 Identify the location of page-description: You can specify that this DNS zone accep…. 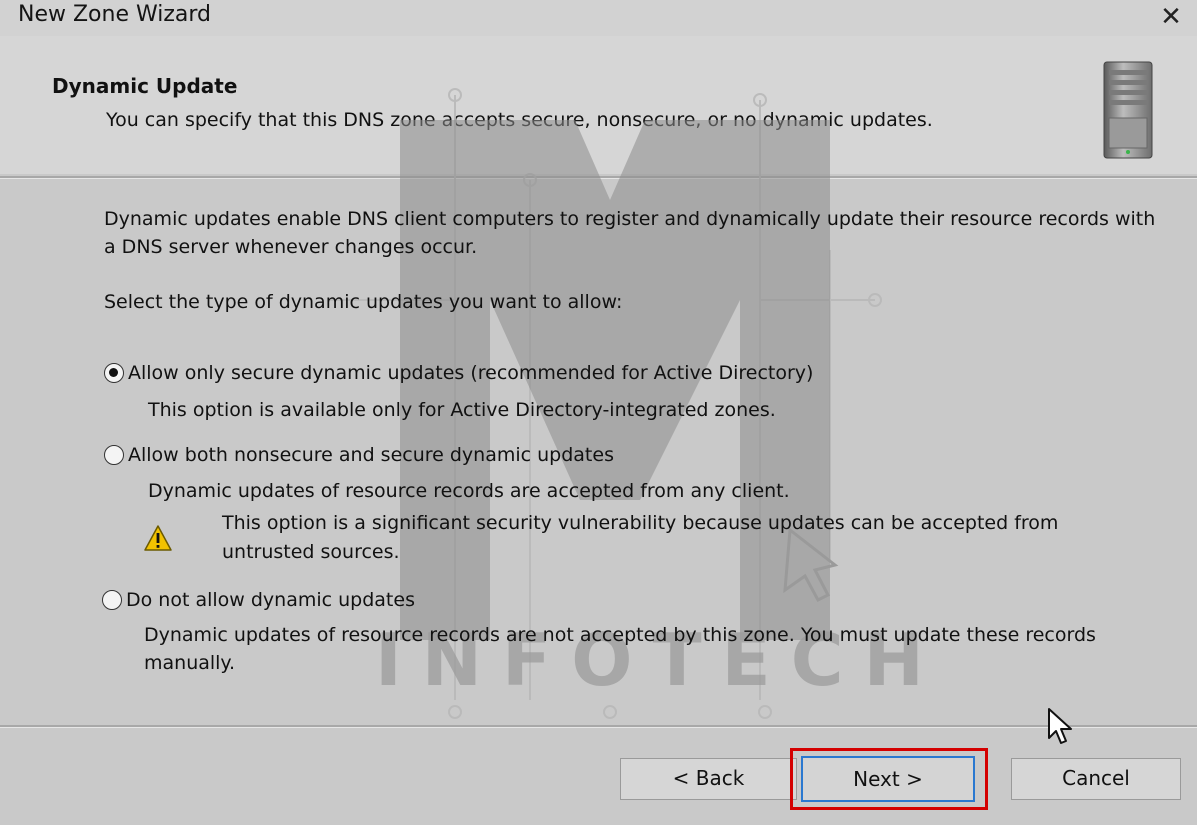
(519, 120).